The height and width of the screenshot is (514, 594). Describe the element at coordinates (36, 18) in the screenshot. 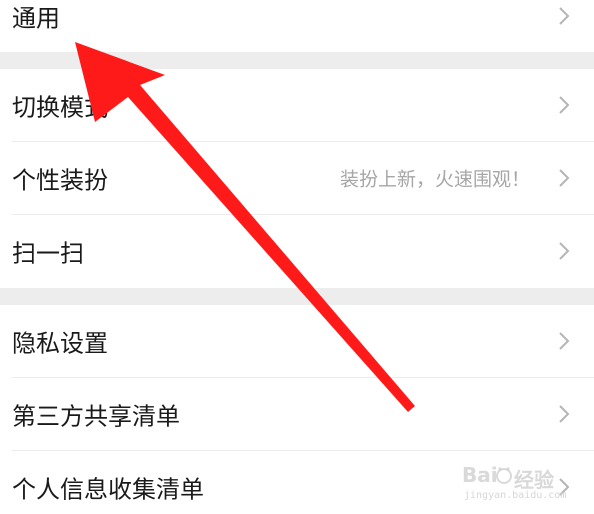

I see `row-label: 通用` at that location.